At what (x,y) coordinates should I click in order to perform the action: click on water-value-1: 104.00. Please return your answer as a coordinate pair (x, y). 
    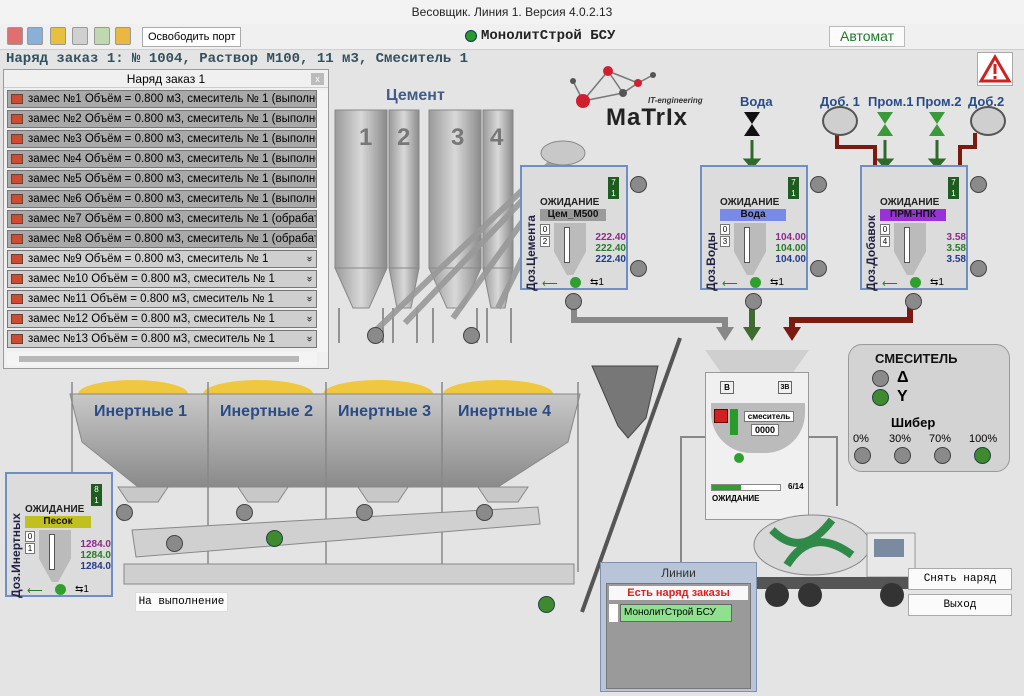
    Looking at the image, I should click on (790, 237).